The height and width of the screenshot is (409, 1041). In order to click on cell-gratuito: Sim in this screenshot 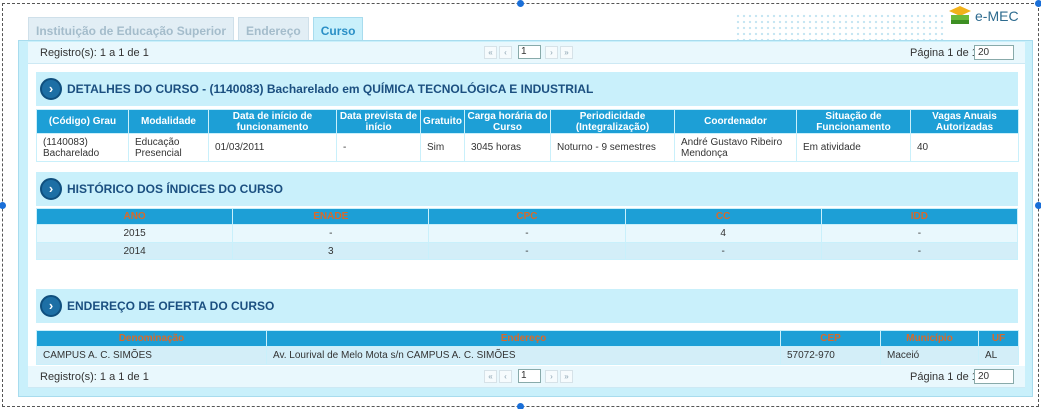, I will do `click(442, 147)`.